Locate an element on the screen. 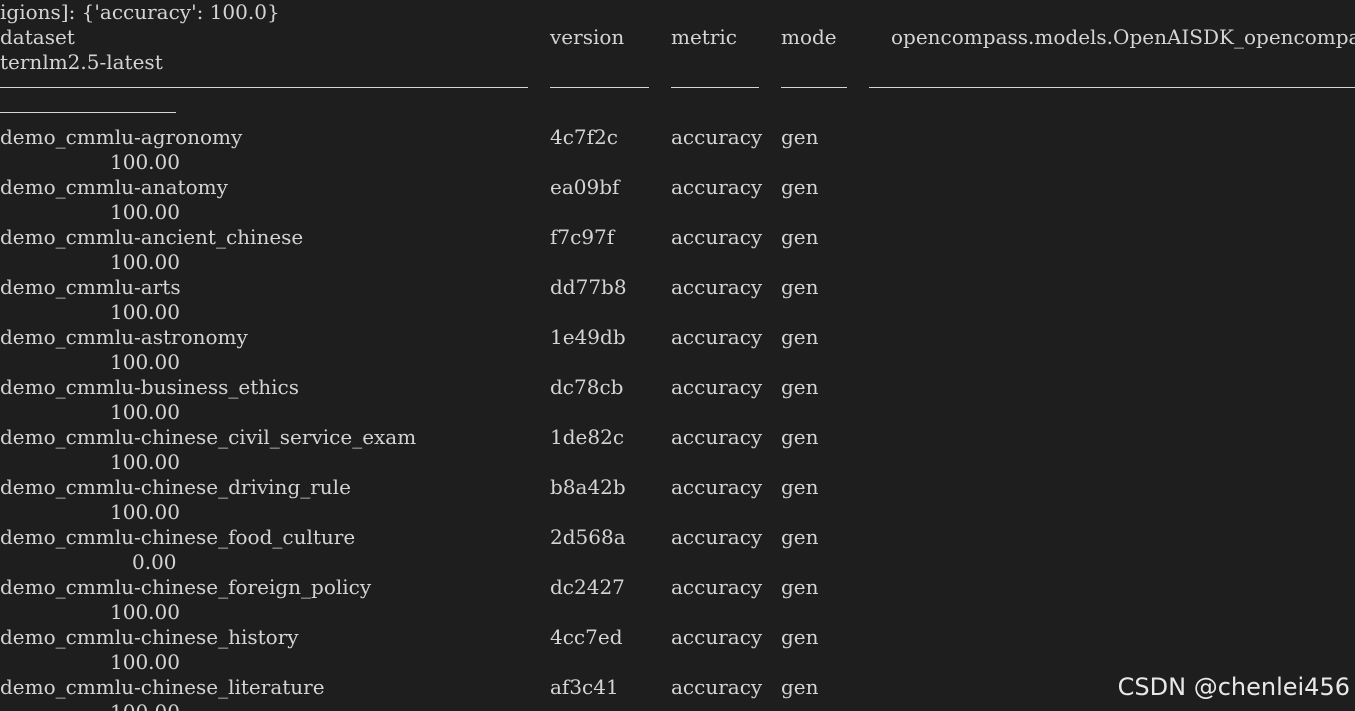  cell-version: 4c7f2c is located at coordinates (584, 137).